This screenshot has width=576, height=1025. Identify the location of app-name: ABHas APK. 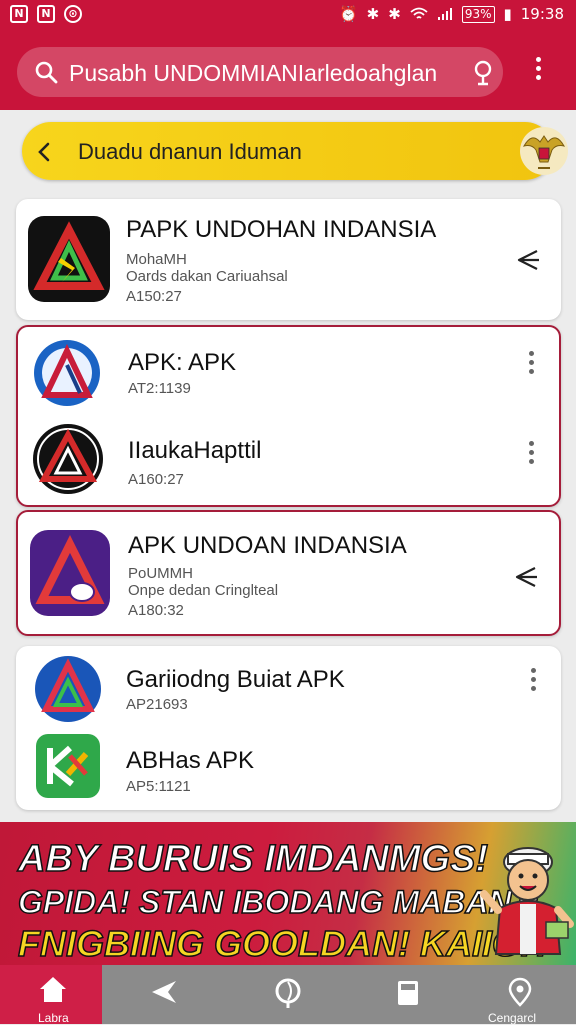
(190, 760).